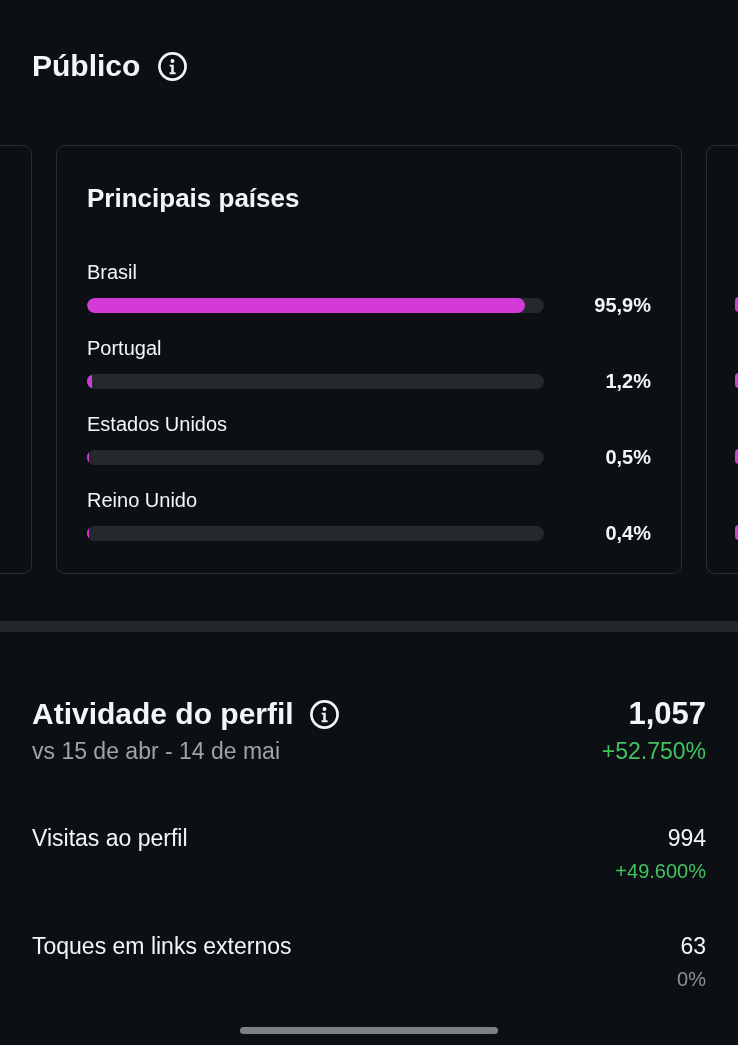 Image resolution: width=738 pixels, height=1045 pixels. Describe the element at coordinates (627, 533) in the screenshot. I see `percentage-value: 0,4%` at that location.